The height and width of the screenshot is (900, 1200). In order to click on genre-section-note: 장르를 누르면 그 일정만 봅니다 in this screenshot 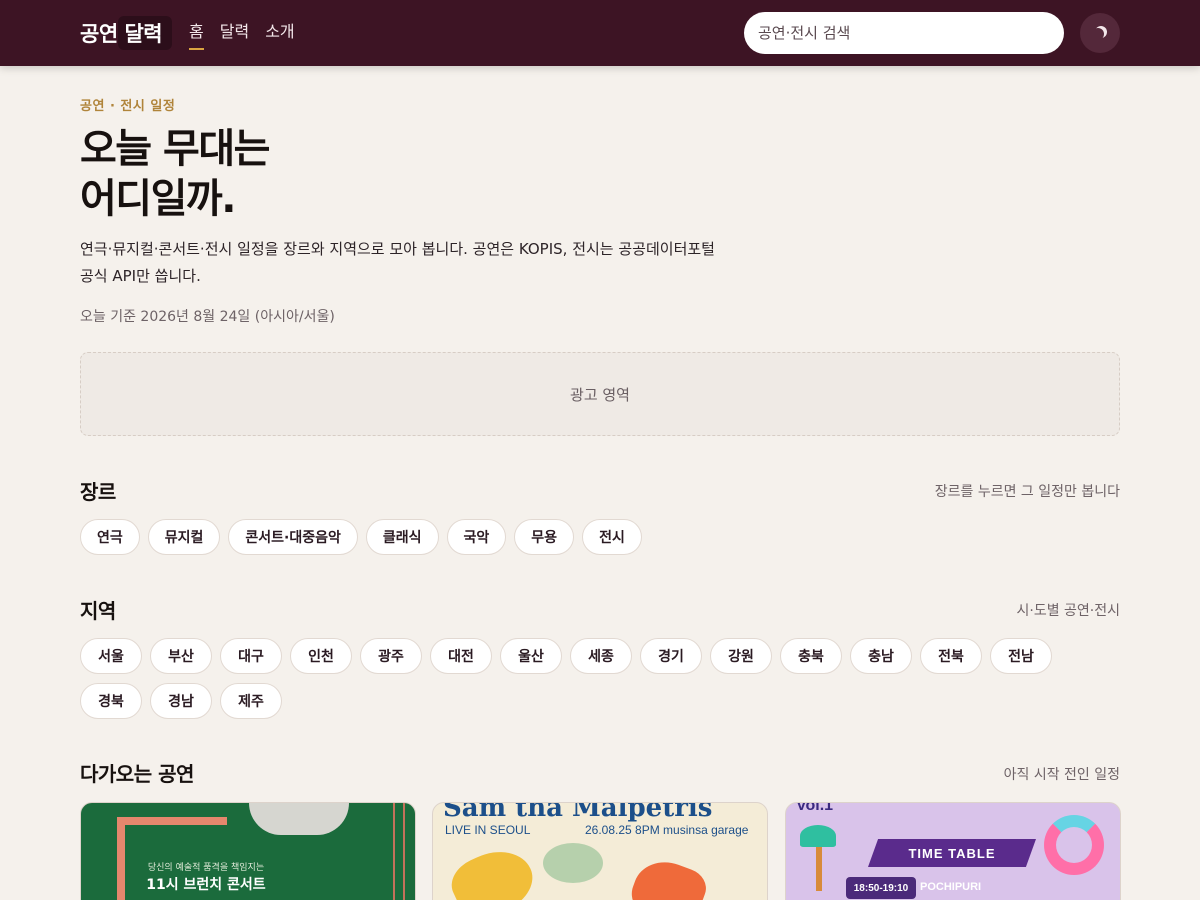, I will do `click(1027, 492)`.